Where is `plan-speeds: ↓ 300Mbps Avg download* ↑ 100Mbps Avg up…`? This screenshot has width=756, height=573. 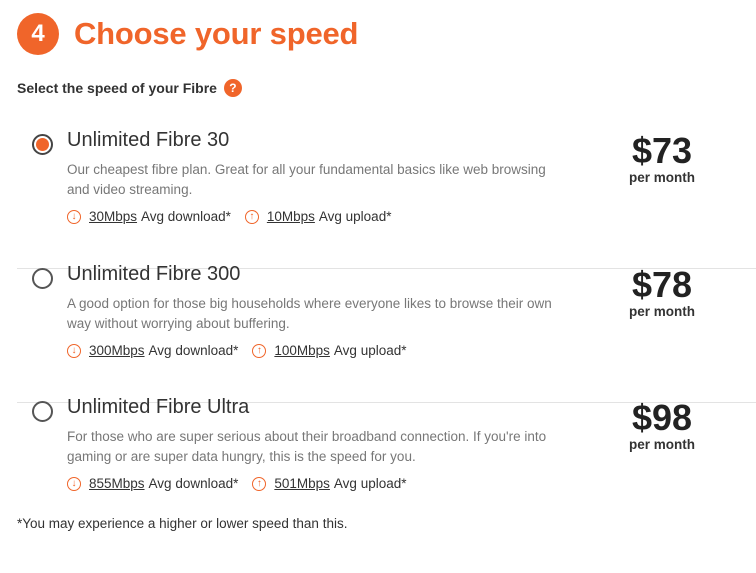 plan-speeds: ↓ 300Mbps Avg download* ↑ 100Mbps Avg up… is located at coordinates (236, 350).